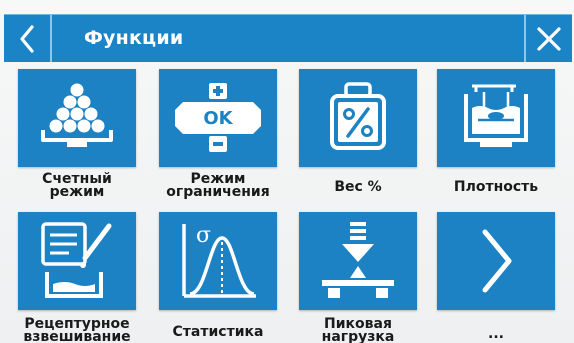  What do you see at coordinates (203, 235) in the screenshot?
I see `svg-text: σ` at bounding box center [203, 235].